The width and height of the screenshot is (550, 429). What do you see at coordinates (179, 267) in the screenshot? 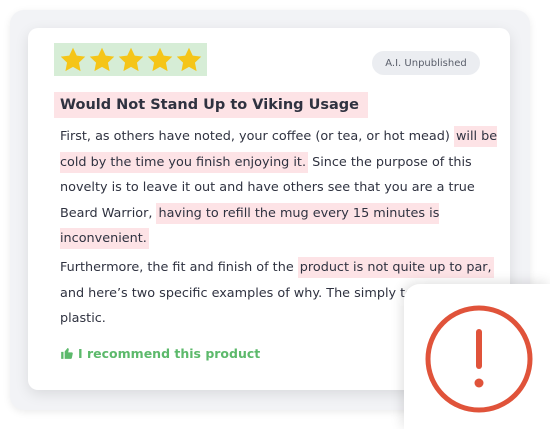
I see `review-text: Furthermore, the fit and finish of the` at bounding box center [179, 267].